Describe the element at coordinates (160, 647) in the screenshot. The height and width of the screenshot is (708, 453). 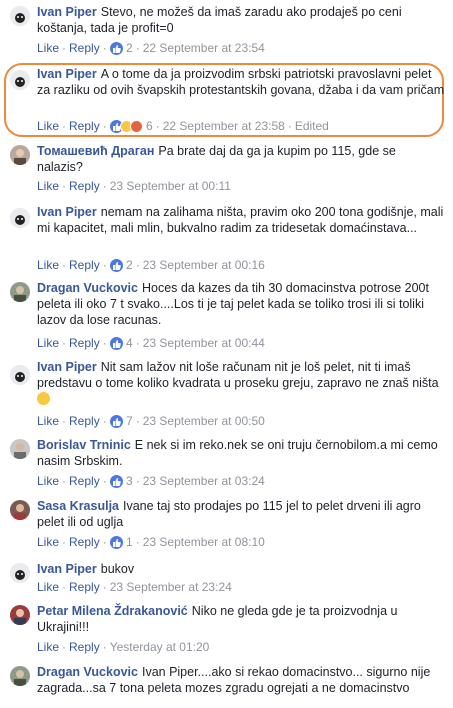
I see `comment-timestamp: Yesterday at 01:20` at that location.